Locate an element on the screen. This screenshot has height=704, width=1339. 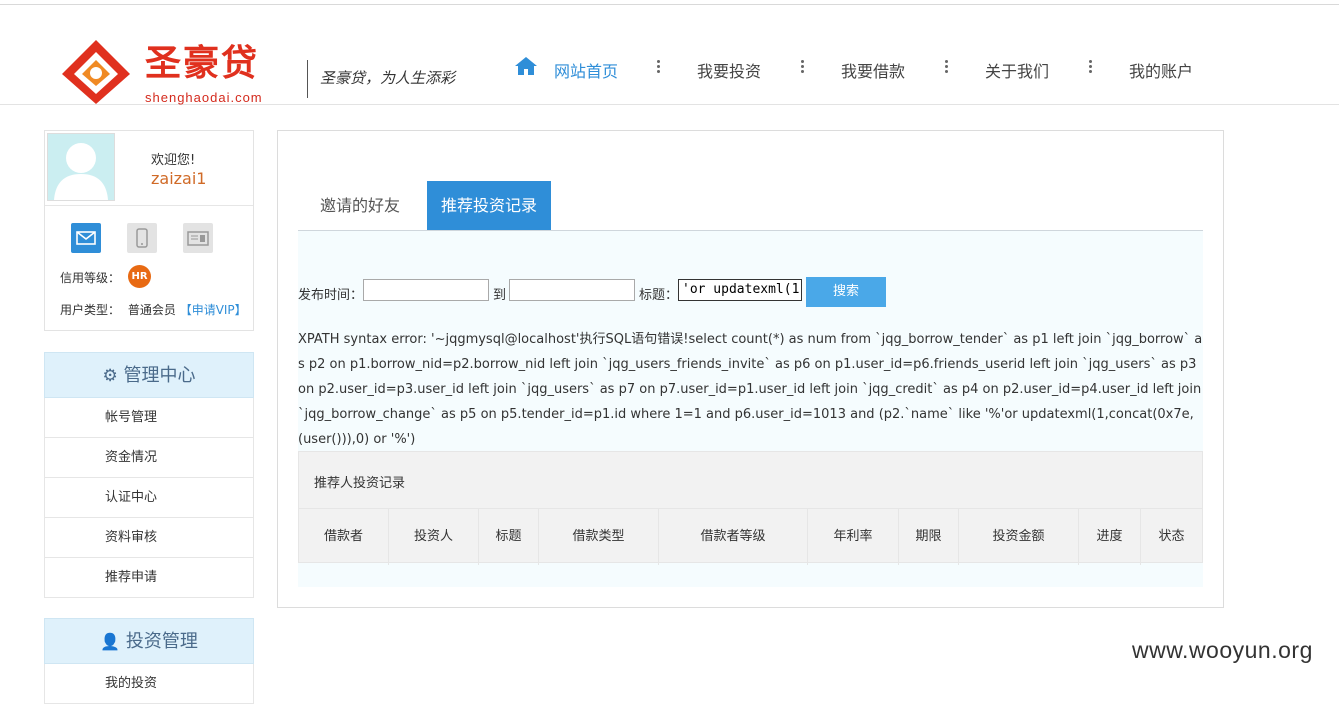
brand-url: shenghaodai.com is located at coordinates (204, 97).